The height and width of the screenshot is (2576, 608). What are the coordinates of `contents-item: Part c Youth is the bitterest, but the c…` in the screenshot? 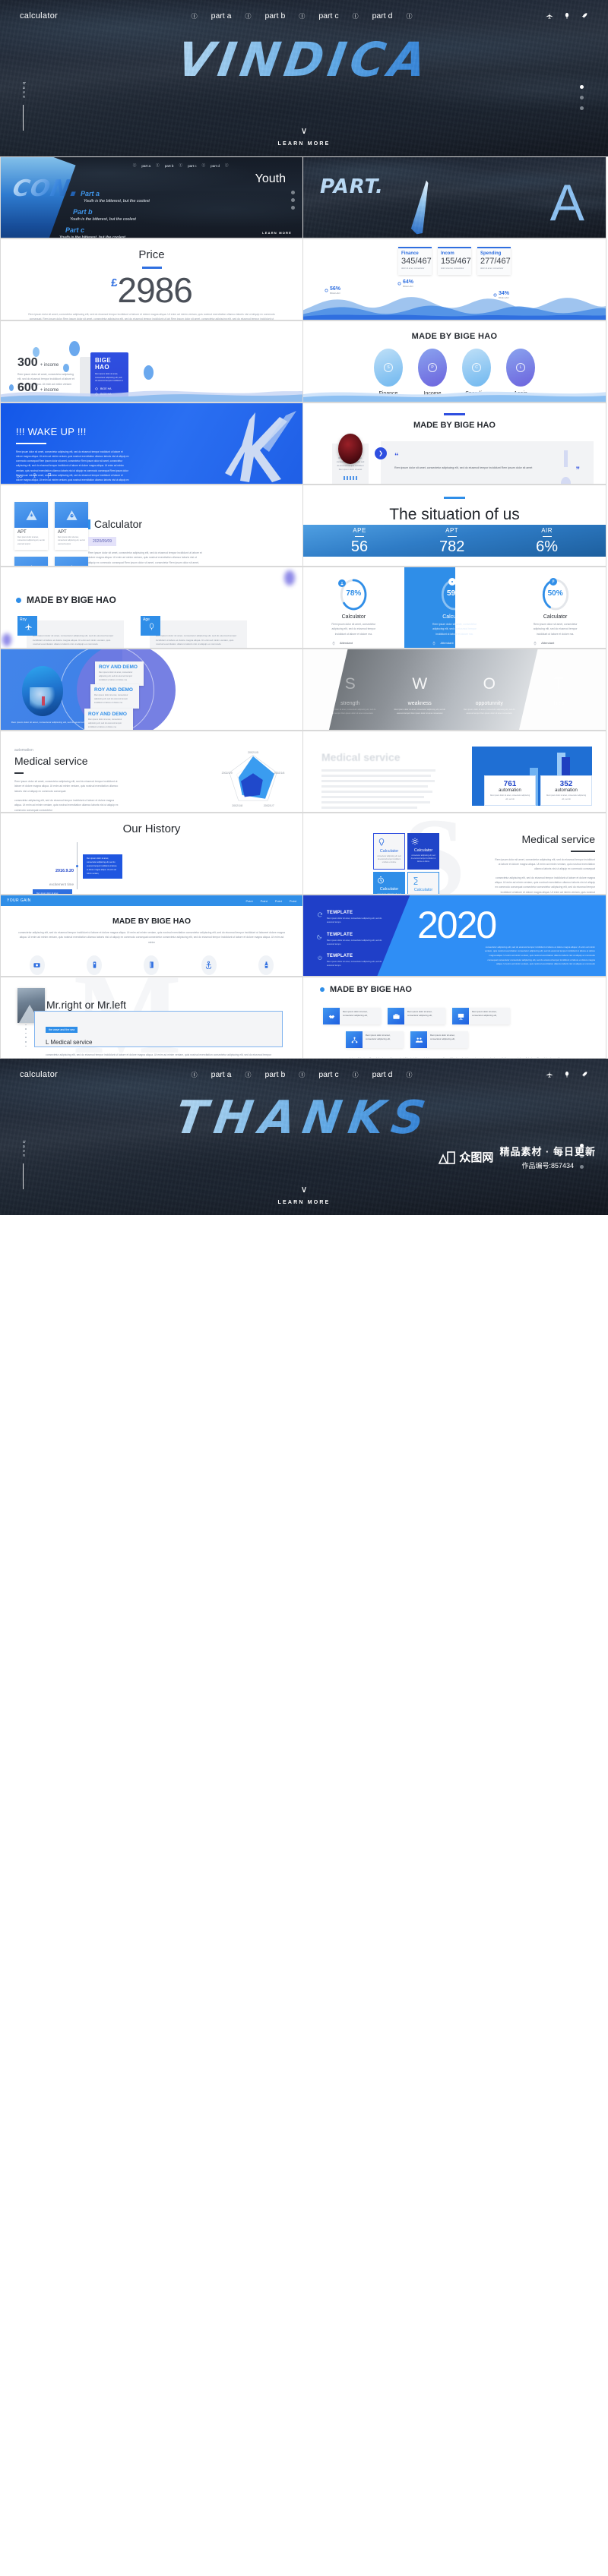 It's located at (172, 232).